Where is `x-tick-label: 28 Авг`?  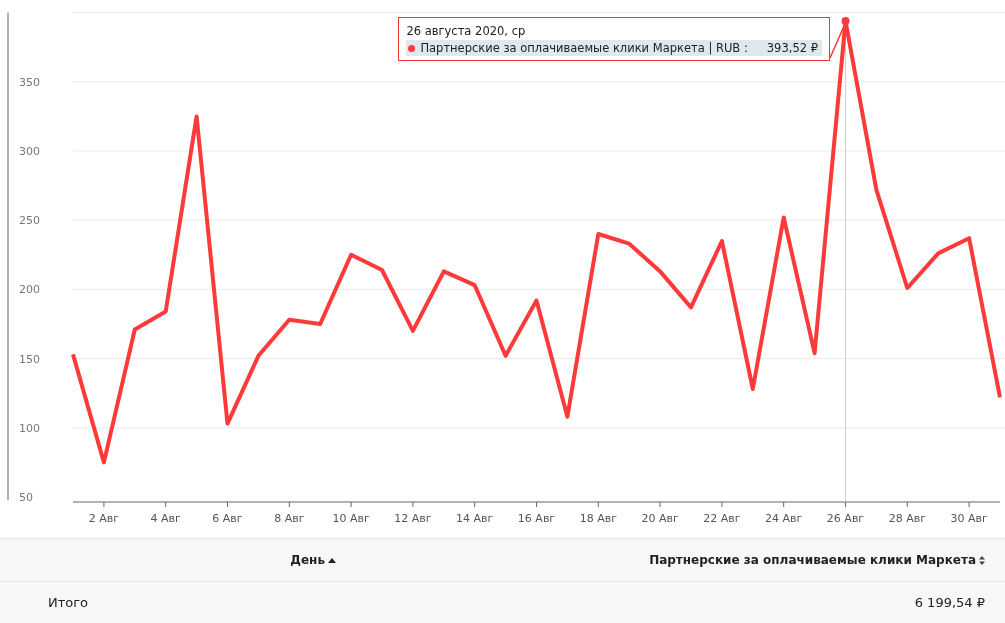
x-tick-label: 28 Авг is located at coordinates (907, 518).